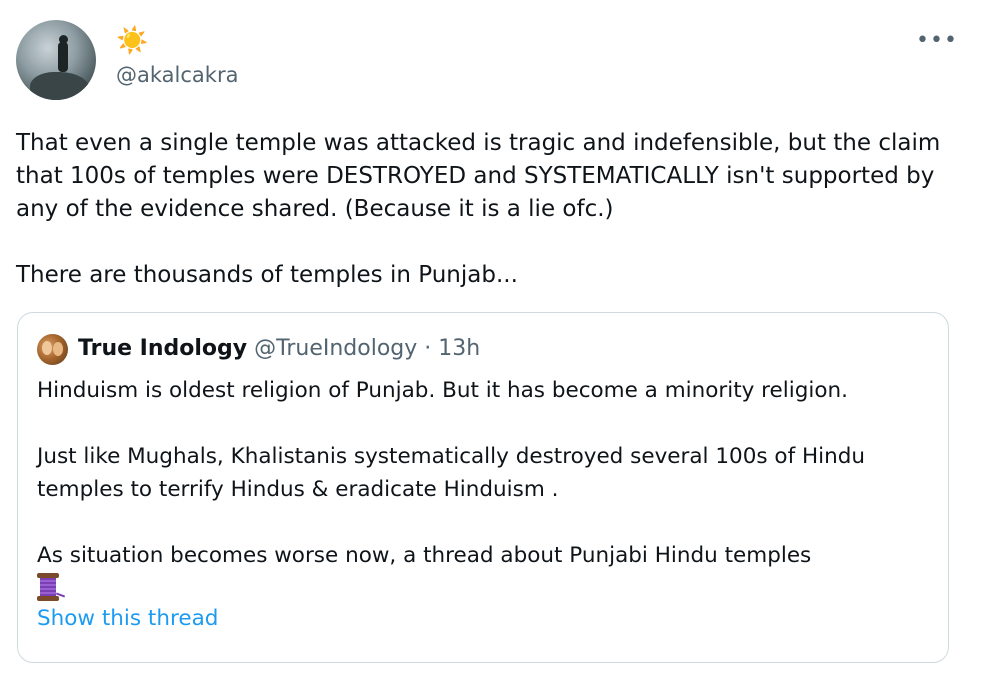  Describe the element at coordinates (484, 618) in the screenshot. I see `show-thread-link: Show this thread` at that location.